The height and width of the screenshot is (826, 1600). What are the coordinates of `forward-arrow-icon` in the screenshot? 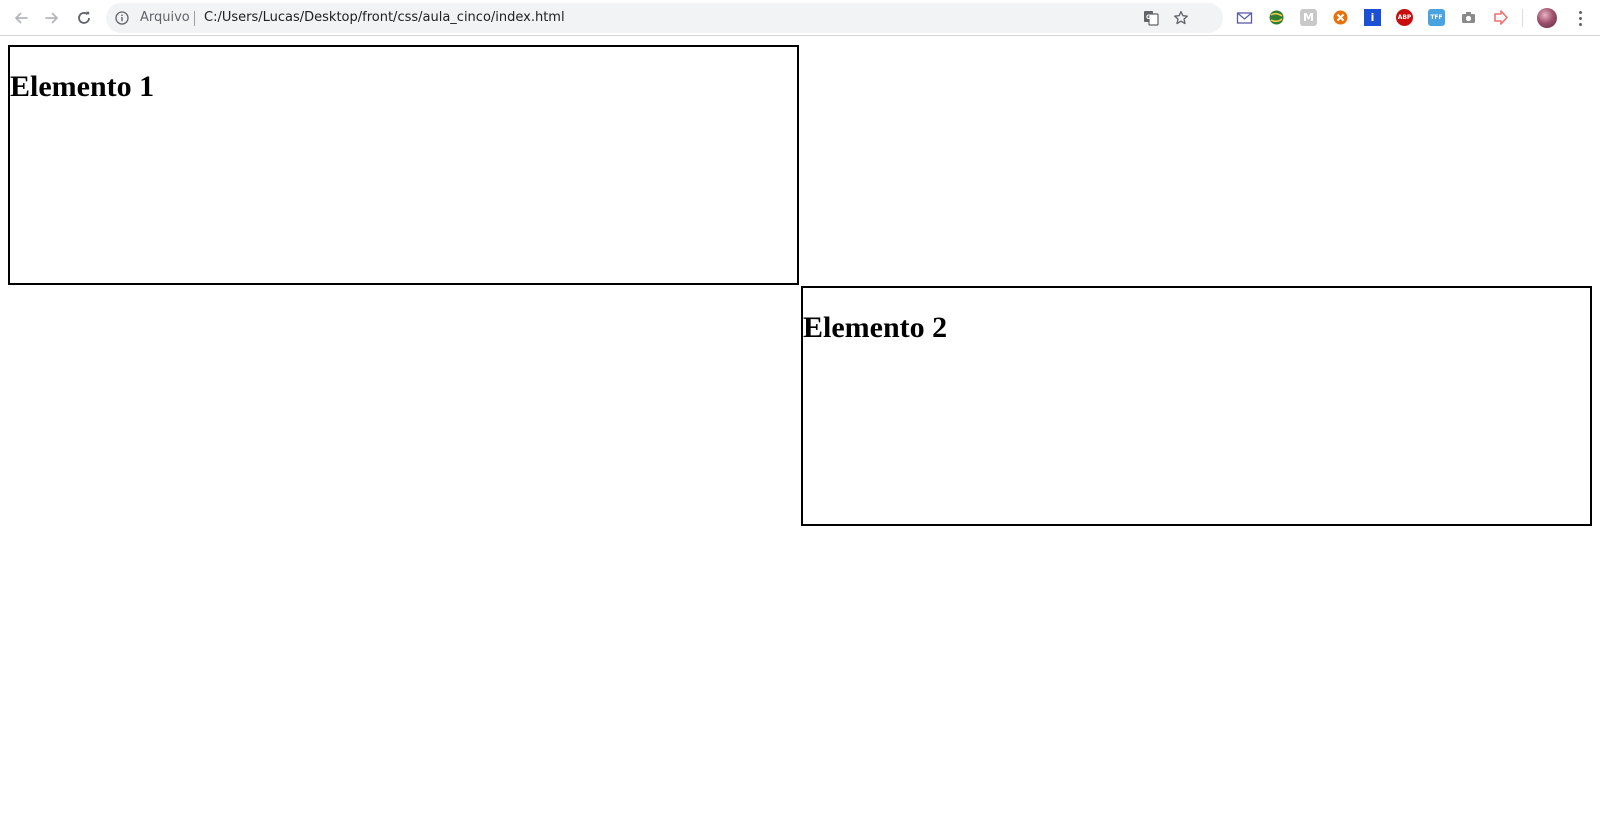 It's located at (51, 18).